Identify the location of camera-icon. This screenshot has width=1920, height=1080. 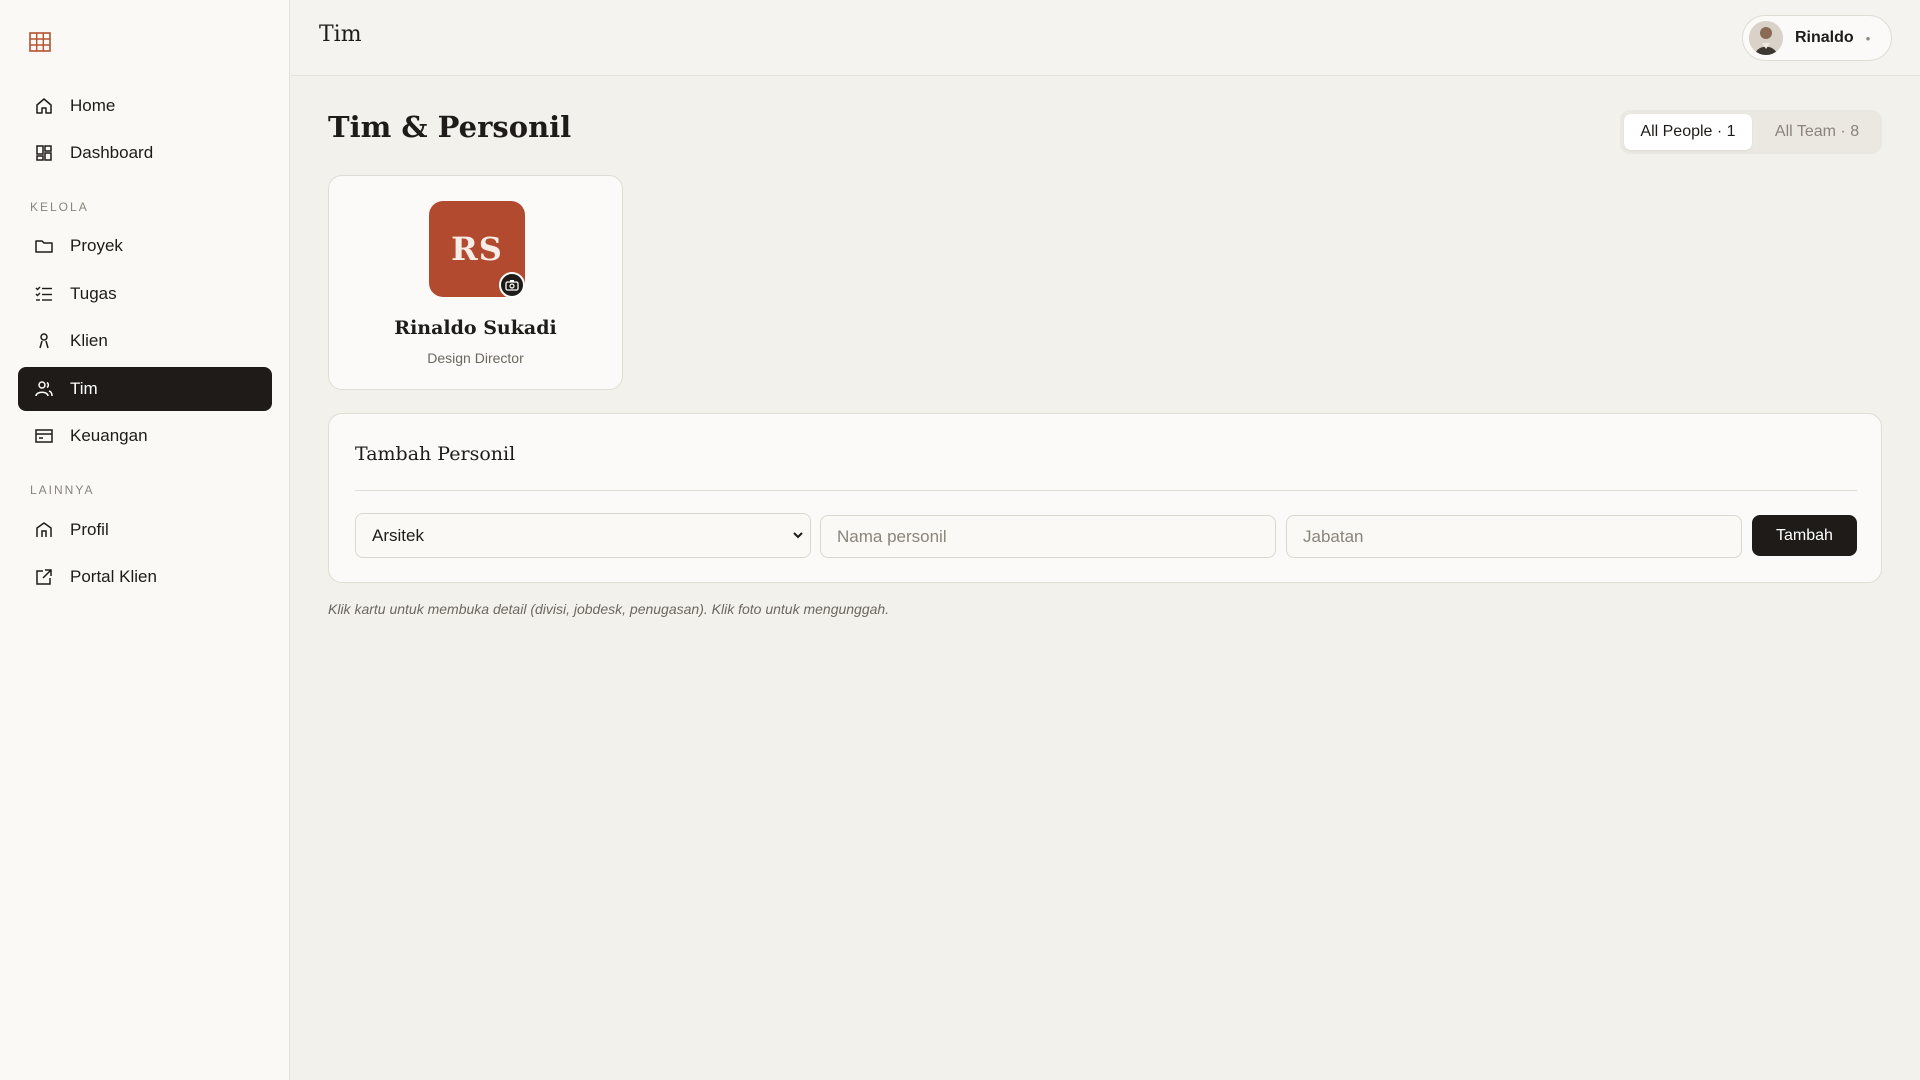
(512, 285).